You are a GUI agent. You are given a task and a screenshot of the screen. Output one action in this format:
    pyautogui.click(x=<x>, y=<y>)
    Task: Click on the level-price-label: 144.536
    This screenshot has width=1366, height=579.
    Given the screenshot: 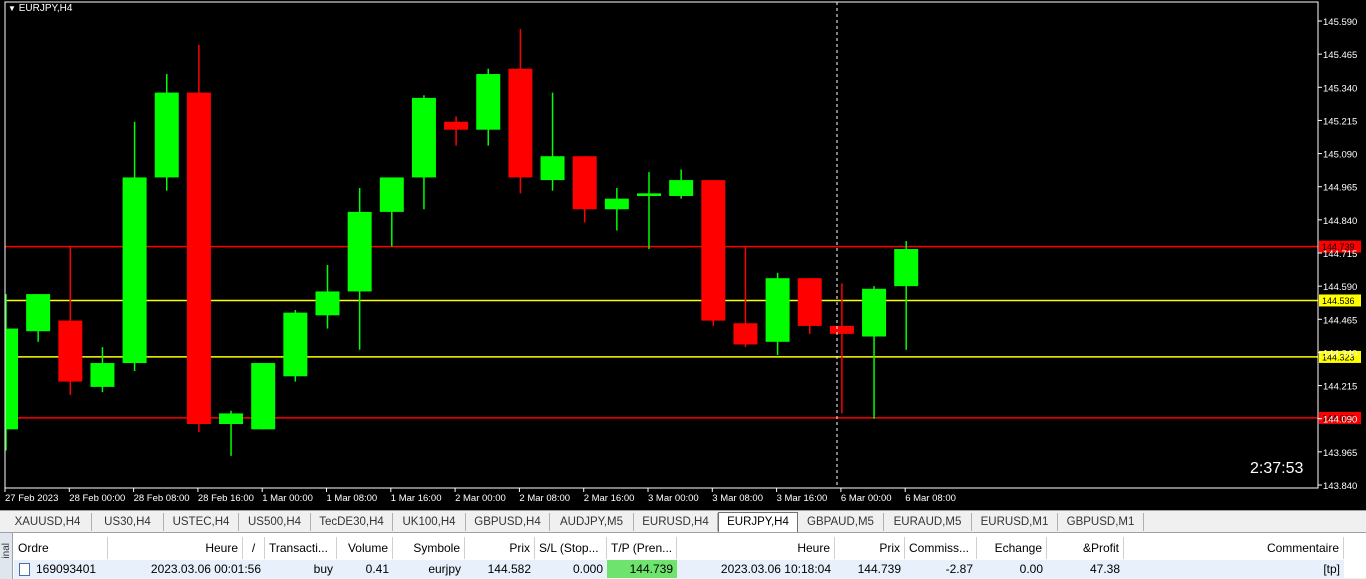 What is the action you would take?
    pyautogui.click(x=1338, y=301)
    